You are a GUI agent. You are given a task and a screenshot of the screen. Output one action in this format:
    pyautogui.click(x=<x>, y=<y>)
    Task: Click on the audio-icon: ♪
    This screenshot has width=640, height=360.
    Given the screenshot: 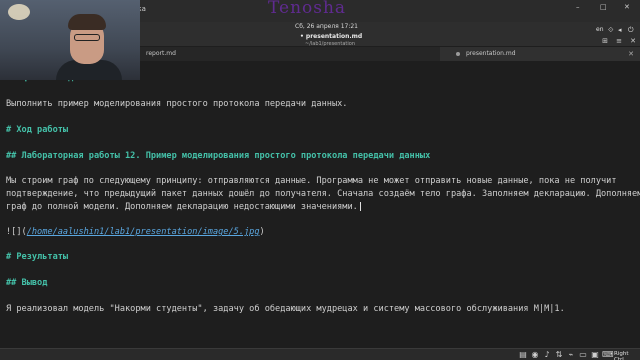 What is the action you would take?
    pyautogui.click(x=547, y=355)
    